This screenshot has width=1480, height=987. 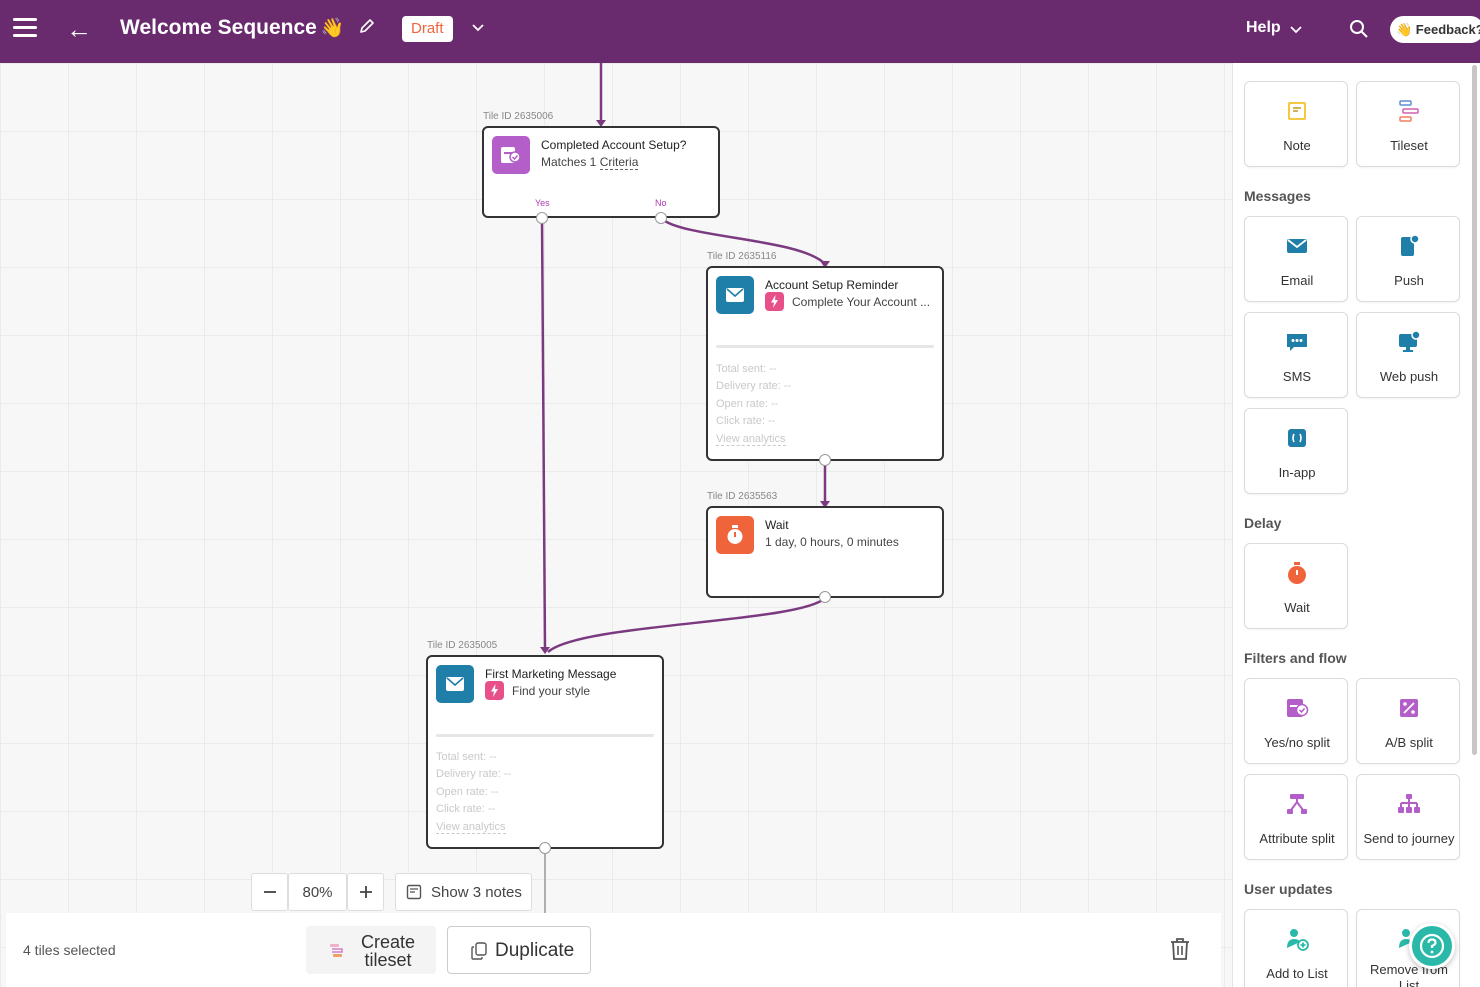 I want to click on zoom-in-button, so click(x=365, y=892).